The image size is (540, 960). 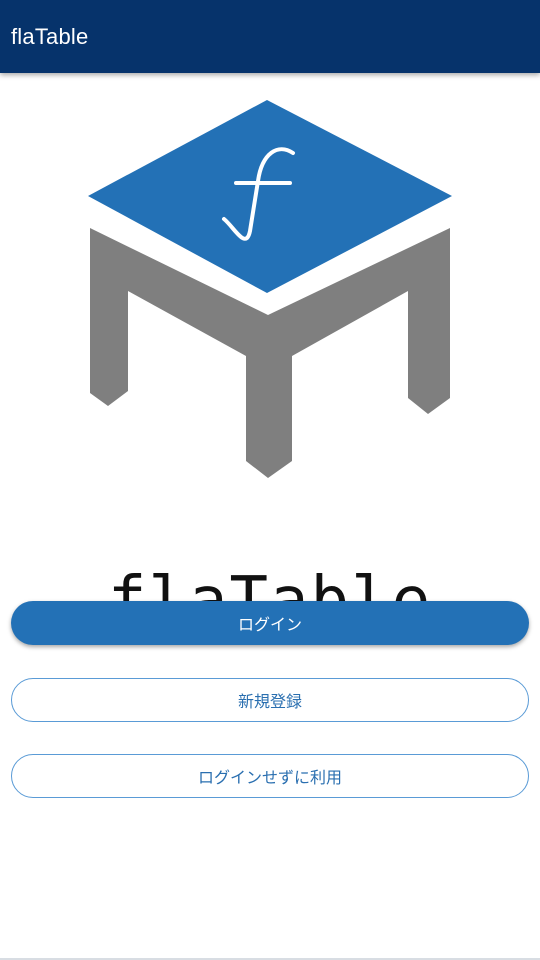 What do you see at coordinates (270, 700) in the screenshot?
I see `register-button: 新規登録` at bounding box center [270, 700].